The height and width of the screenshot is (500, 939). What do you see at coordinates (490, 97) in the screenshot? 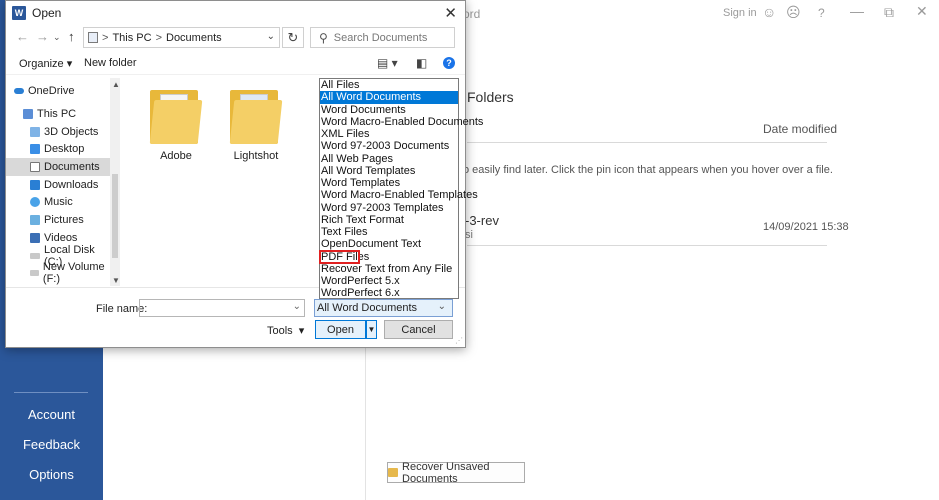
I see `folders-heading: Folders` at bounding box center [490, 97].